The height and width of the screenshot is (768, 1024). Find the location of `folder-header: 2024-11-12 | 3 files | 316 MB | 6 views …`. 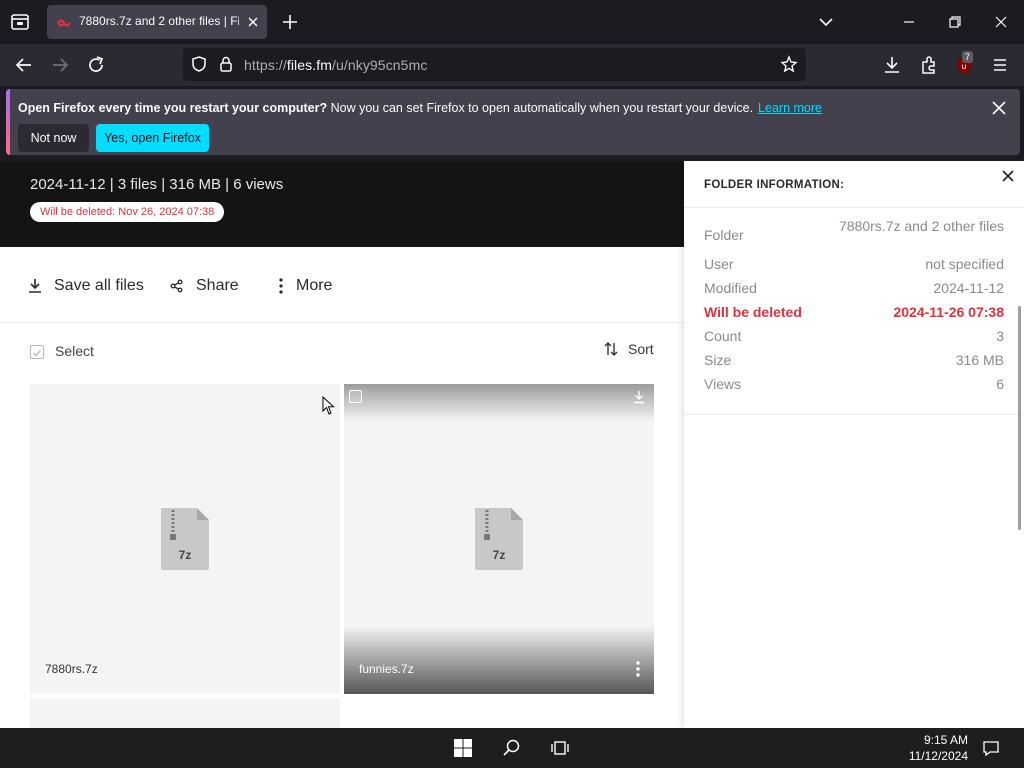

folder-header: 2024-11-12 | 3 files | 316 MB | 6 views … is located at coordinates (342, 204).